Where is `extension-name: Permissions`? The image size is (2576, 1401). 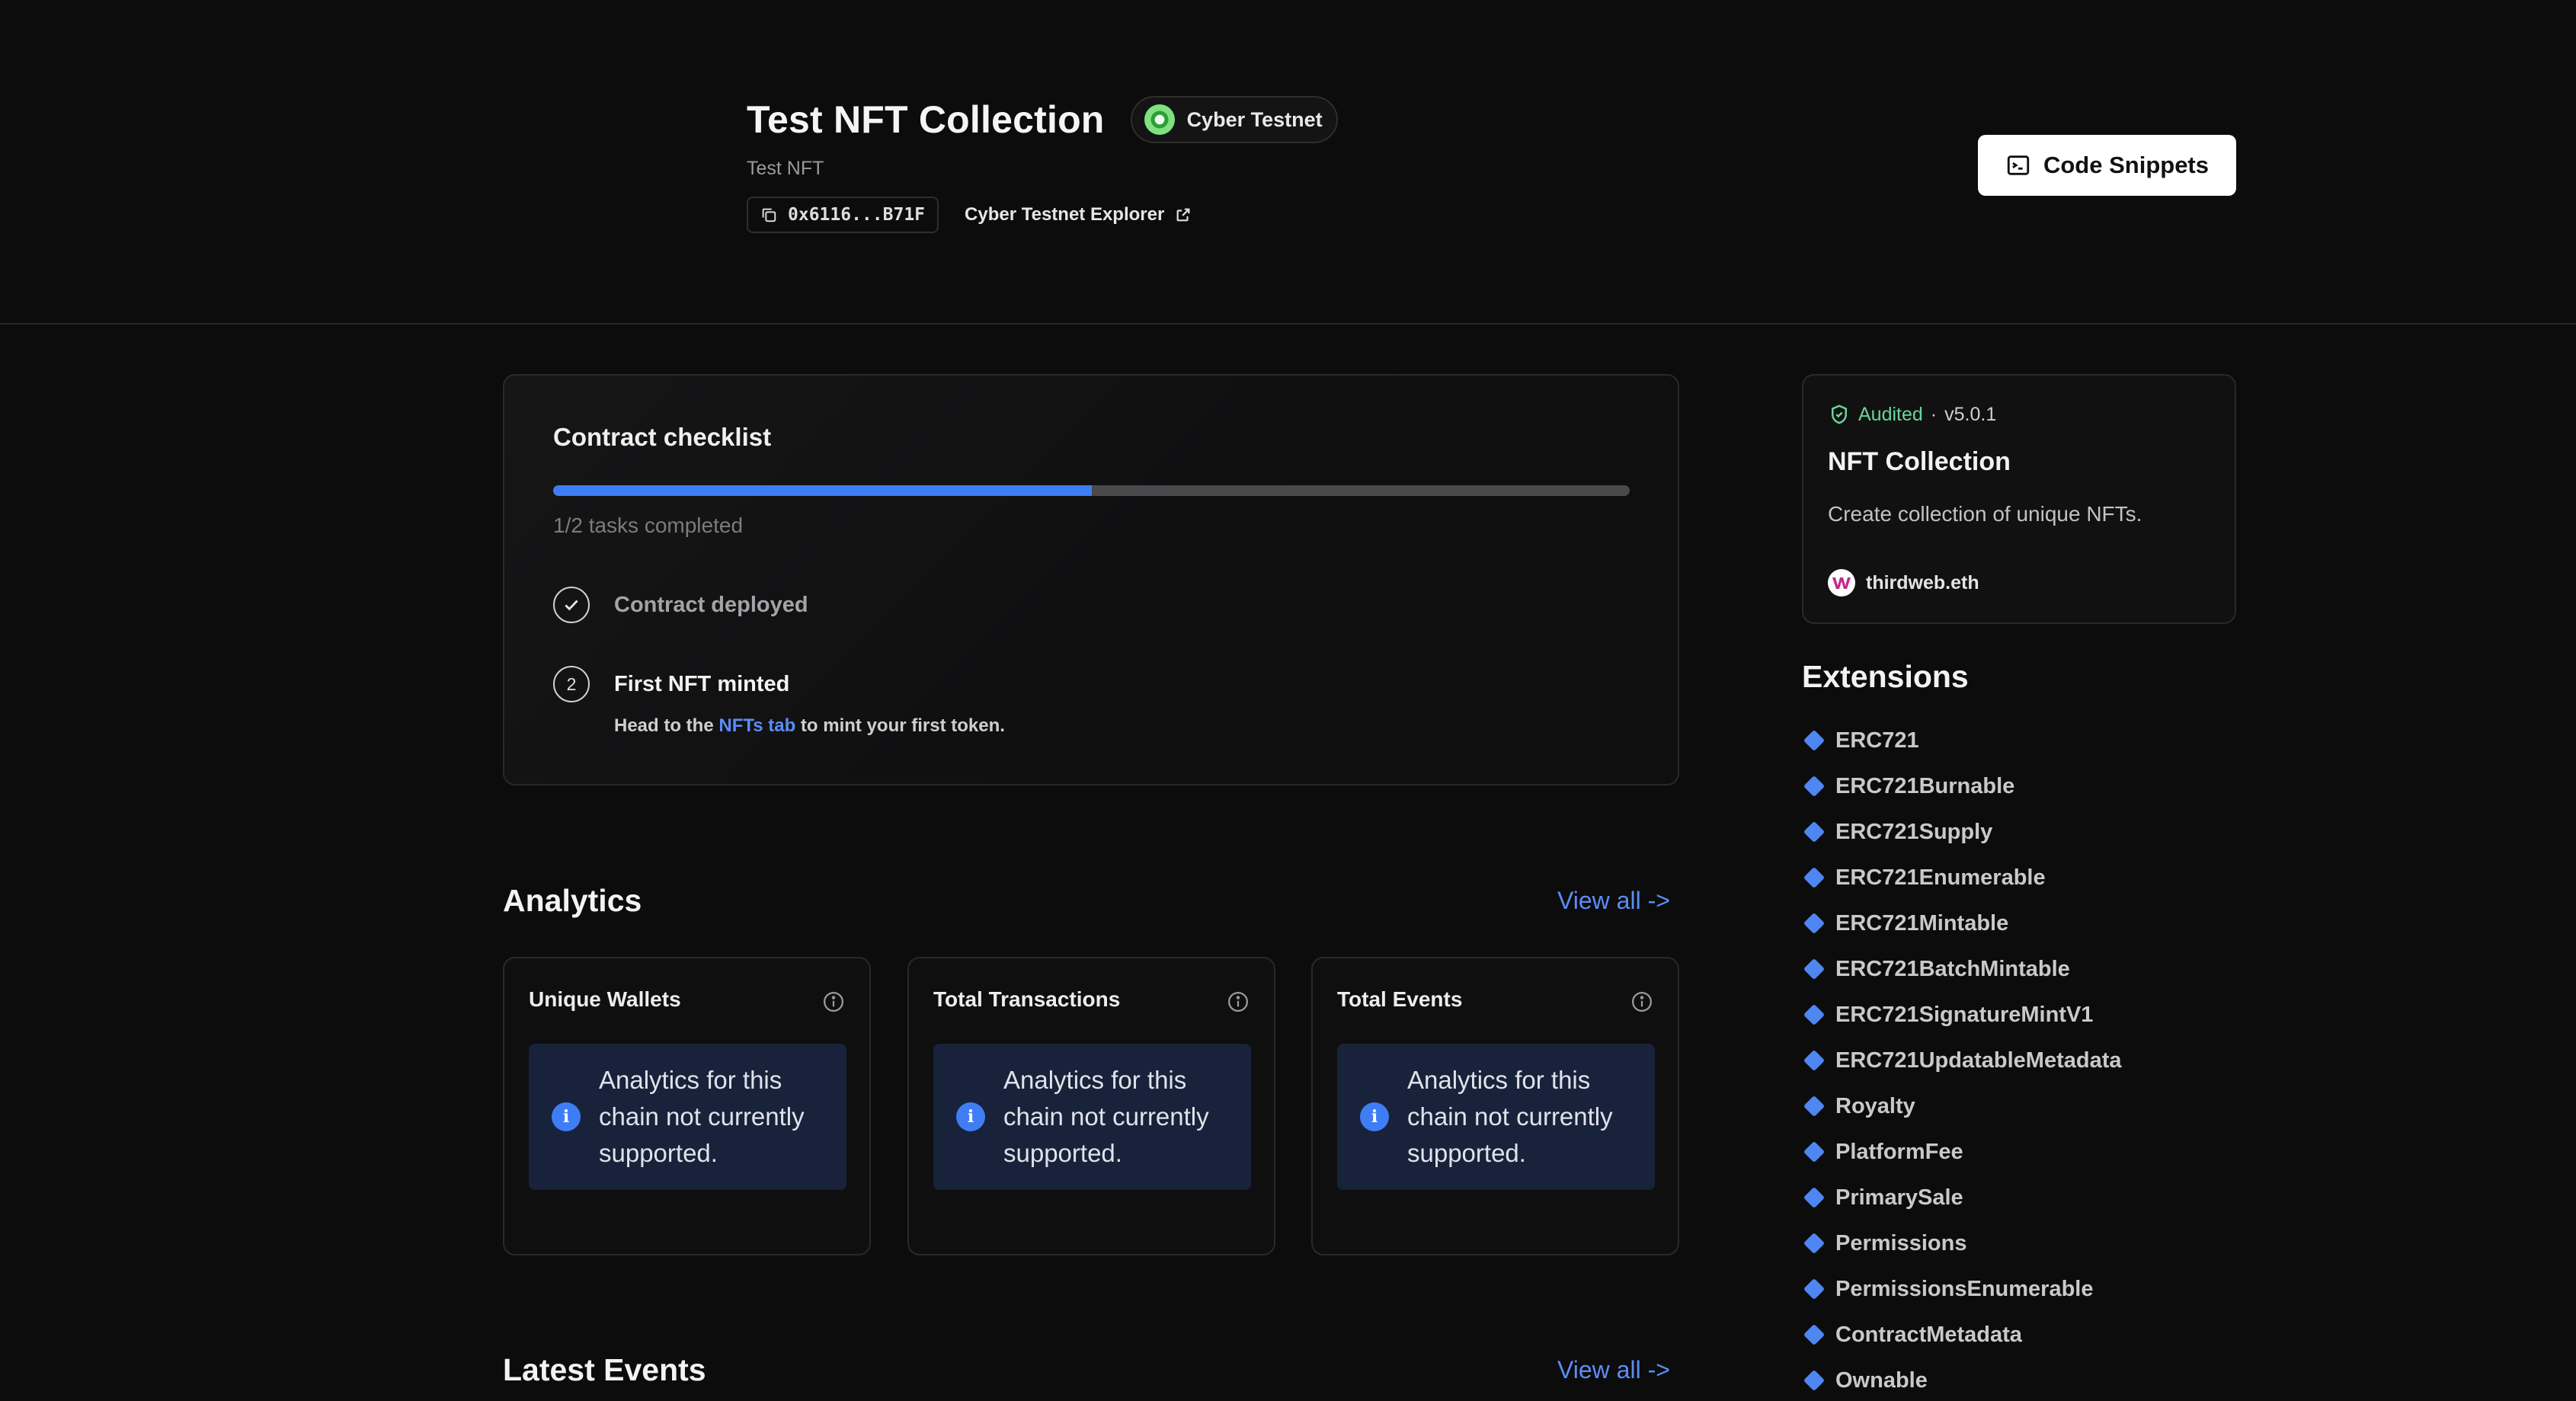 extension-name: Permissions is located at coordinates (1901, 1242).